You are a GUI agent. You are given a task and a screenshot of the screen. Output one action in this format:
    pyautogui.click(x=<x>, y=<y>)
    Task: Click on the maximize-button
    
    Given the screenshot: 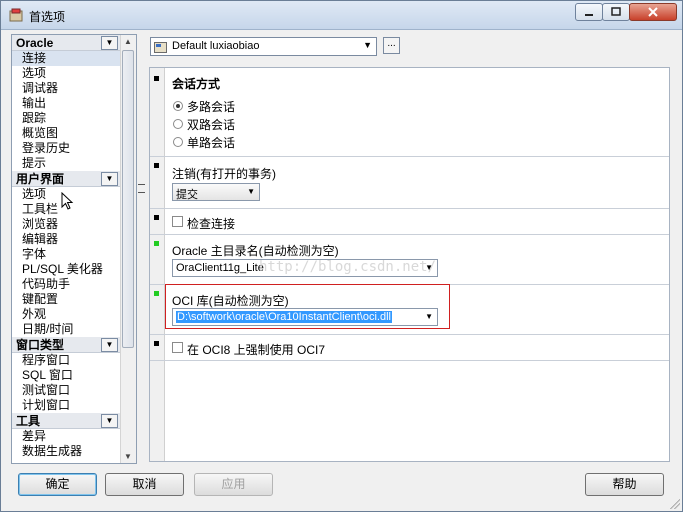 What is the action you would take?
    pyautogui.click(x=616, y=12)
    